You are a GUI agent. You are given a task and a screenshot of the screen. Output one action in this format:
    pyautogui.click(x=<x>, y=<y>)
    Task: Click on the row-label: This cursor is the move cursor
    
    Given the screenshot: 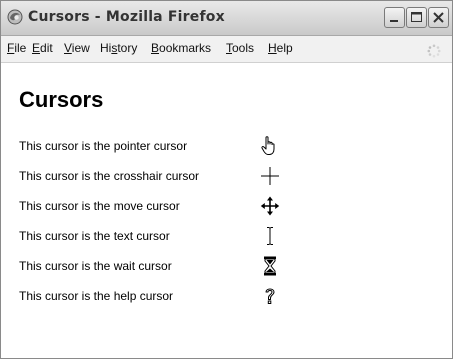 What is the action you would take?
    pyautogui.click(x=99, y=206)
    